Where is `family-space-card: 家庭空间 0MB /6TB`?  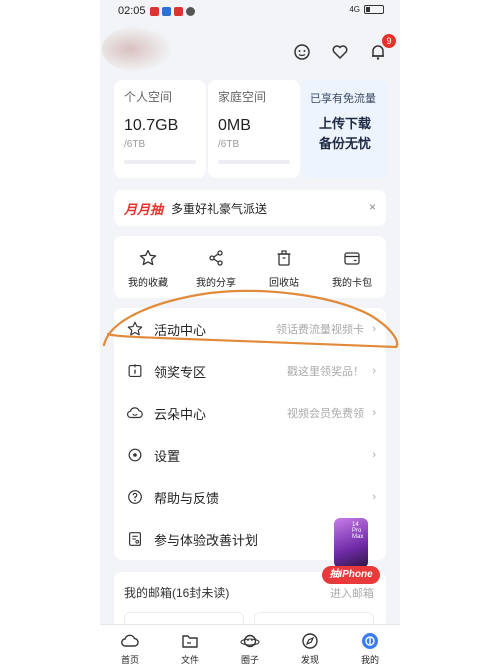
family-space-card: 家庭空间 0MB /6TB is located at coordinates (254, 129).